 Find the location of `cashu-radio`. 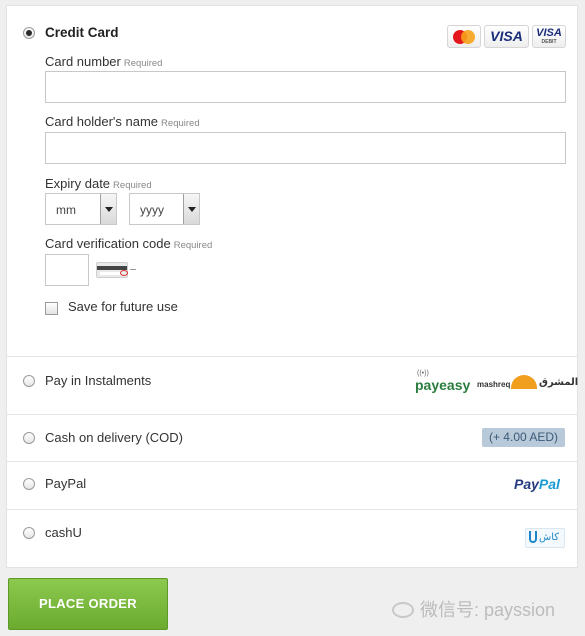

cashu-radio is located at coordinates (29, 533).